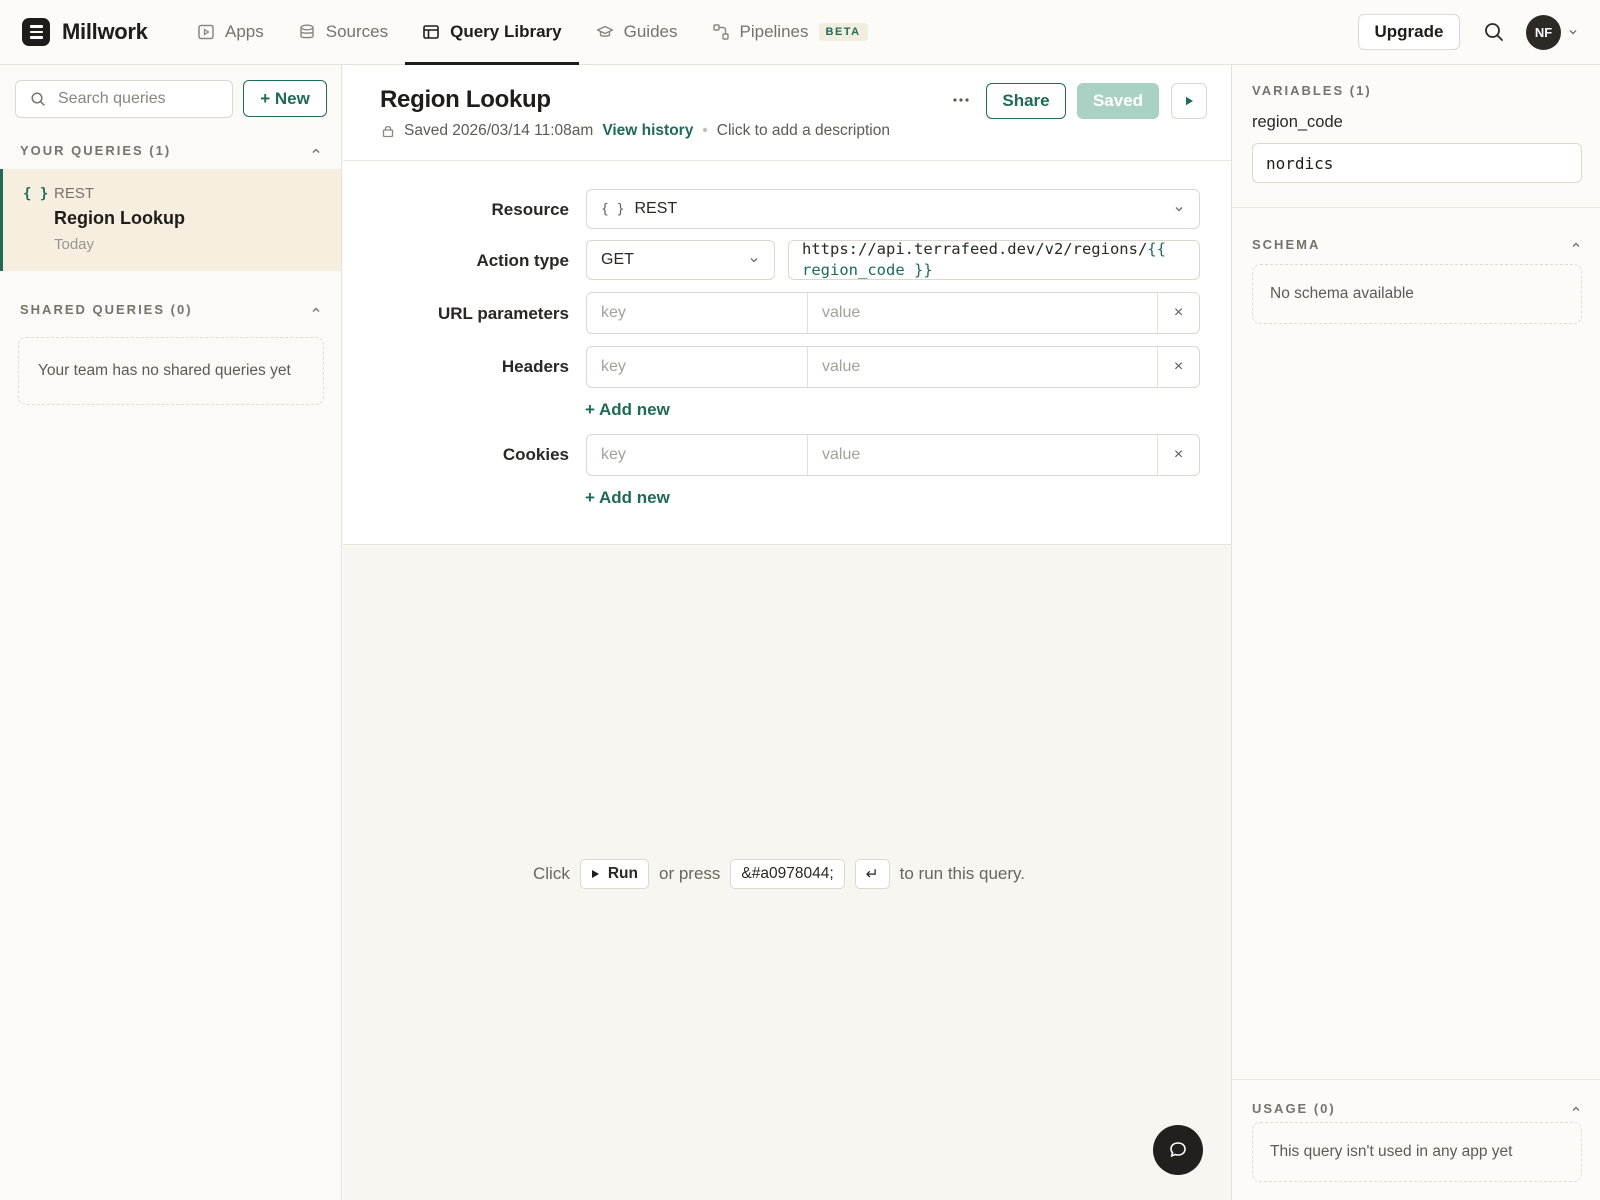 The image size is (1600, 1200). I want to click on saved-button: Saved, so click(1118, 101).